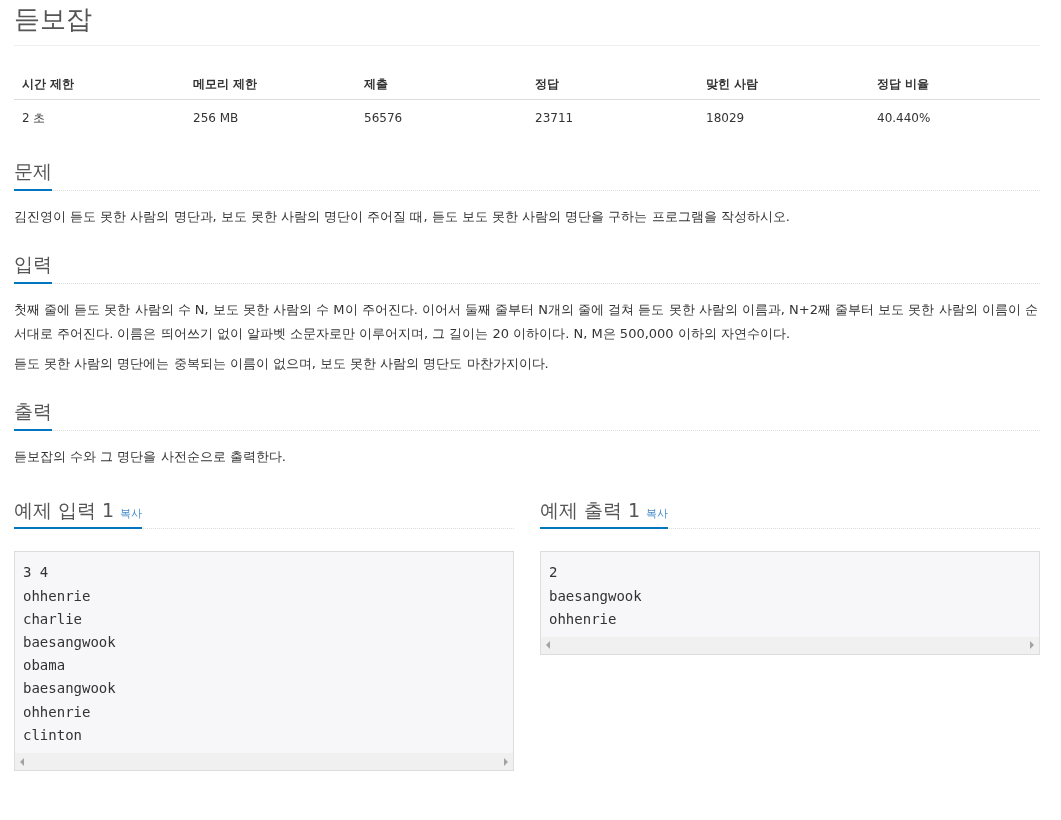 The height and width of the screenshot is (820, 1061). Describe the element at coordinates (99, 84) in the screenshot. I see `column-header: 시간 제한` at that location.